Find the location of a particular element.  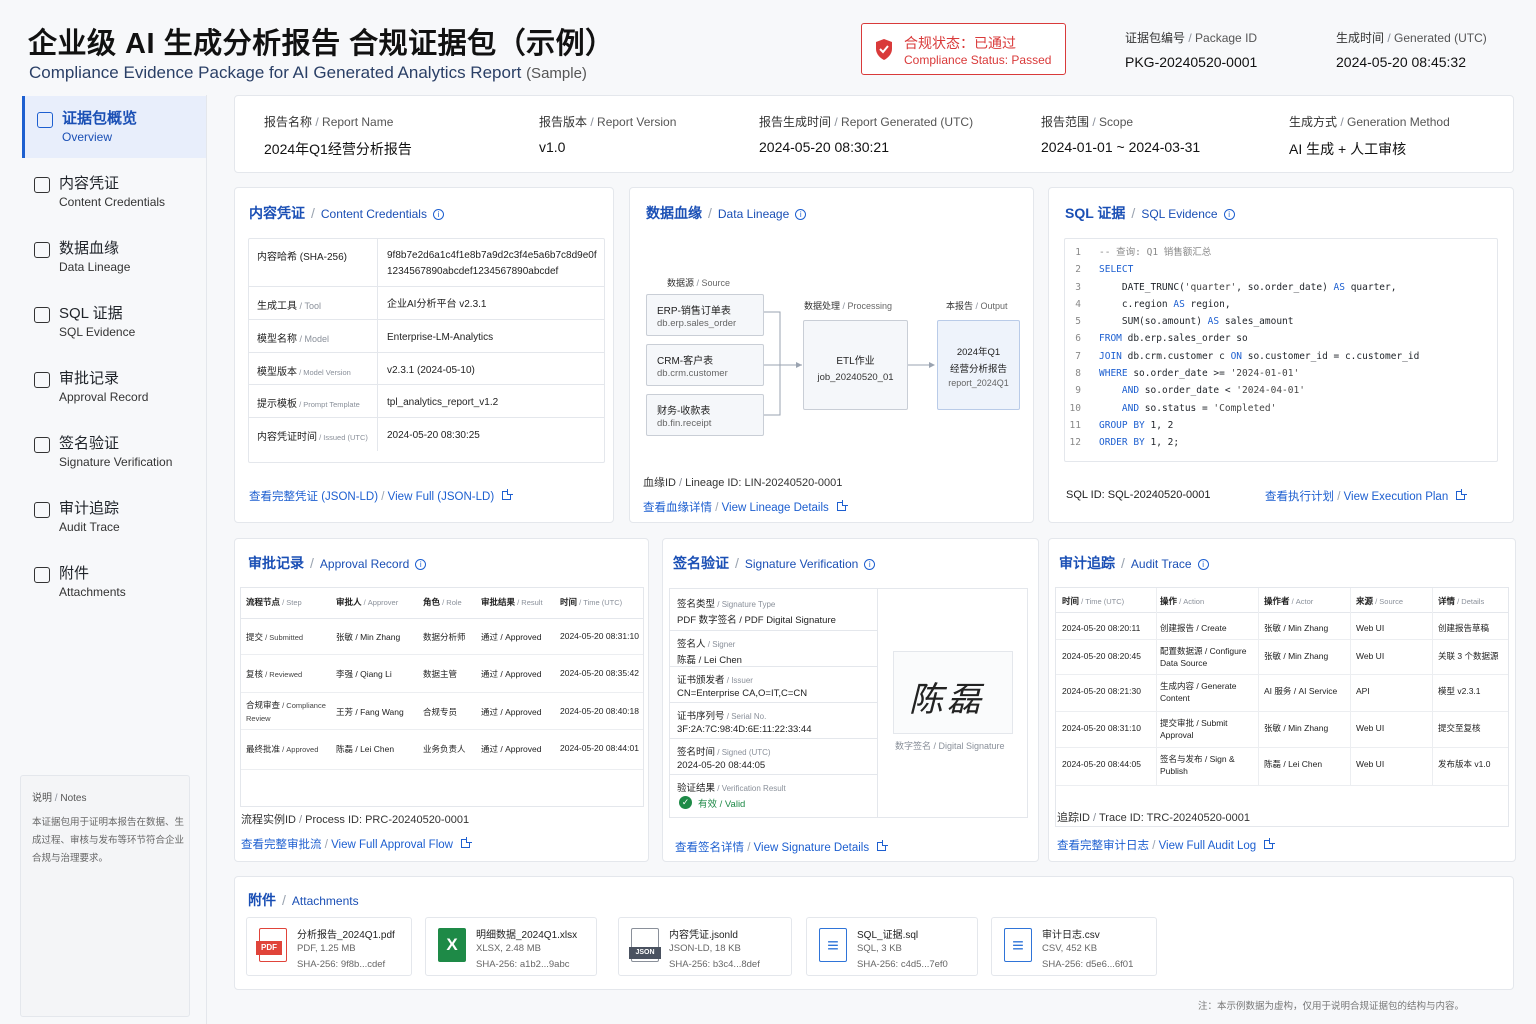

summary-value: AI 生成 + 人工审核 is located at coordinates (1348, 149).